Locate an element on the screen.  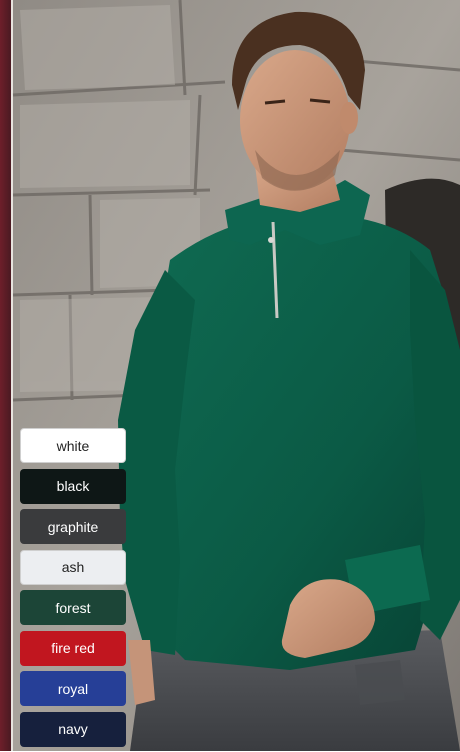
color-swatch-white: white is located at coordinates (73, 445).